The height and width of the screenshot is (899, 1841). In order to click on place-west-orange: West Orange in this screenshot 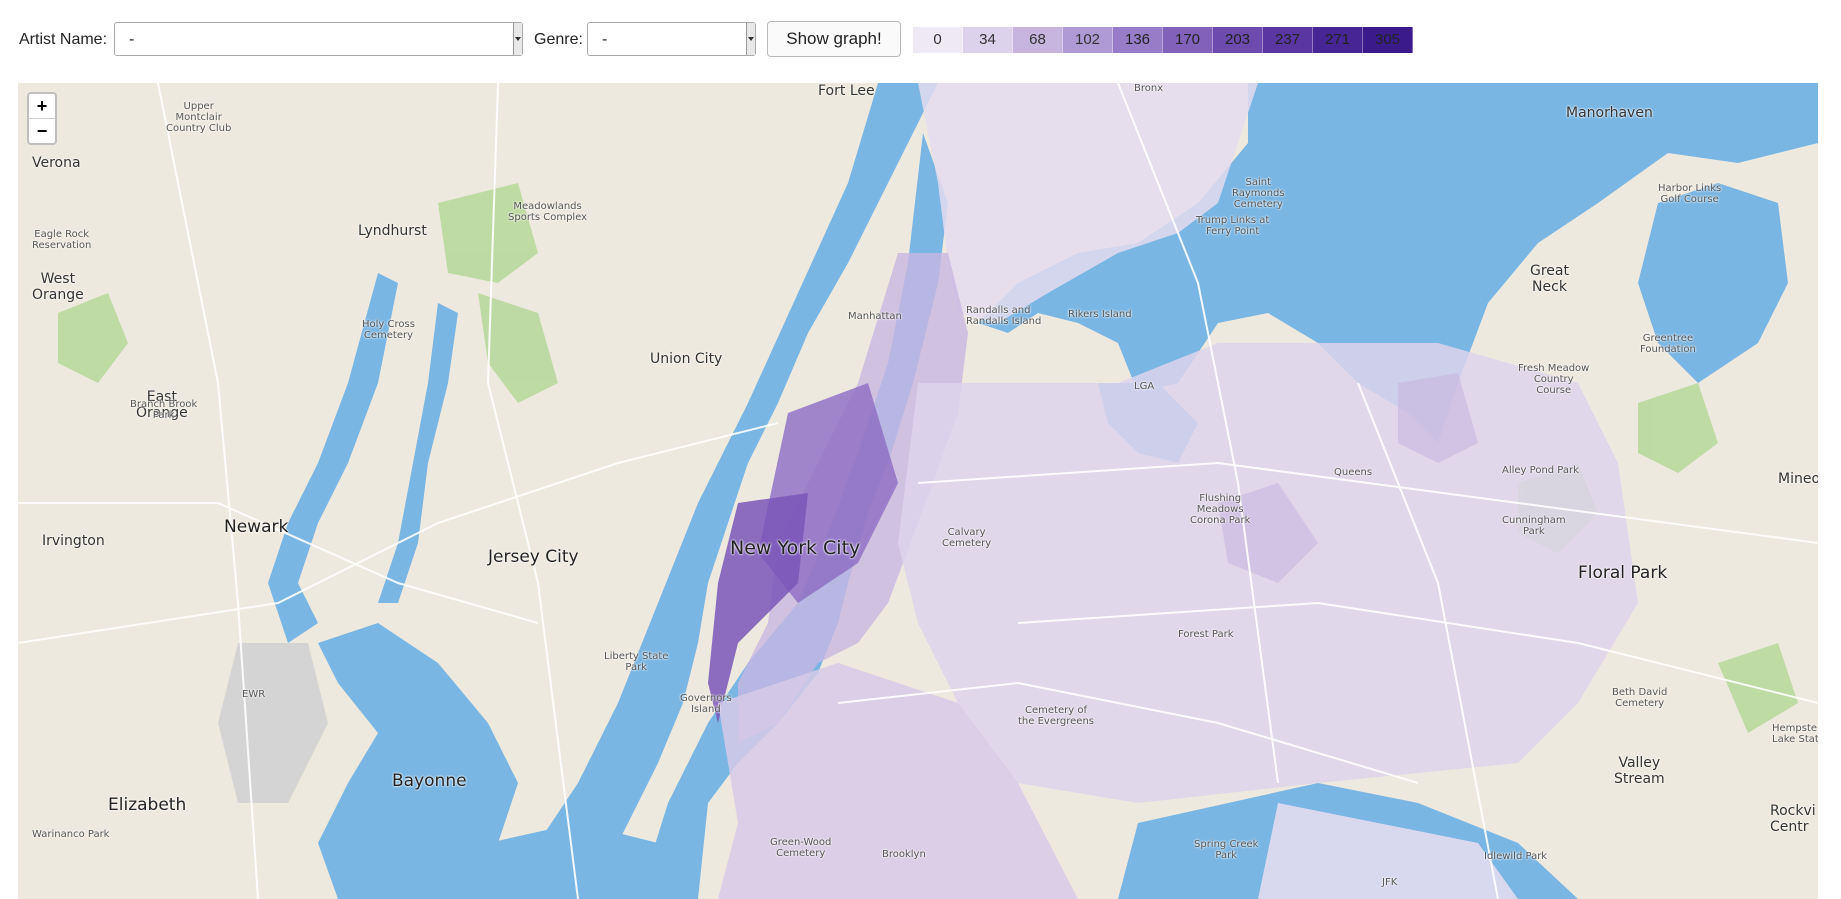, I will do `click(58, 287)`.